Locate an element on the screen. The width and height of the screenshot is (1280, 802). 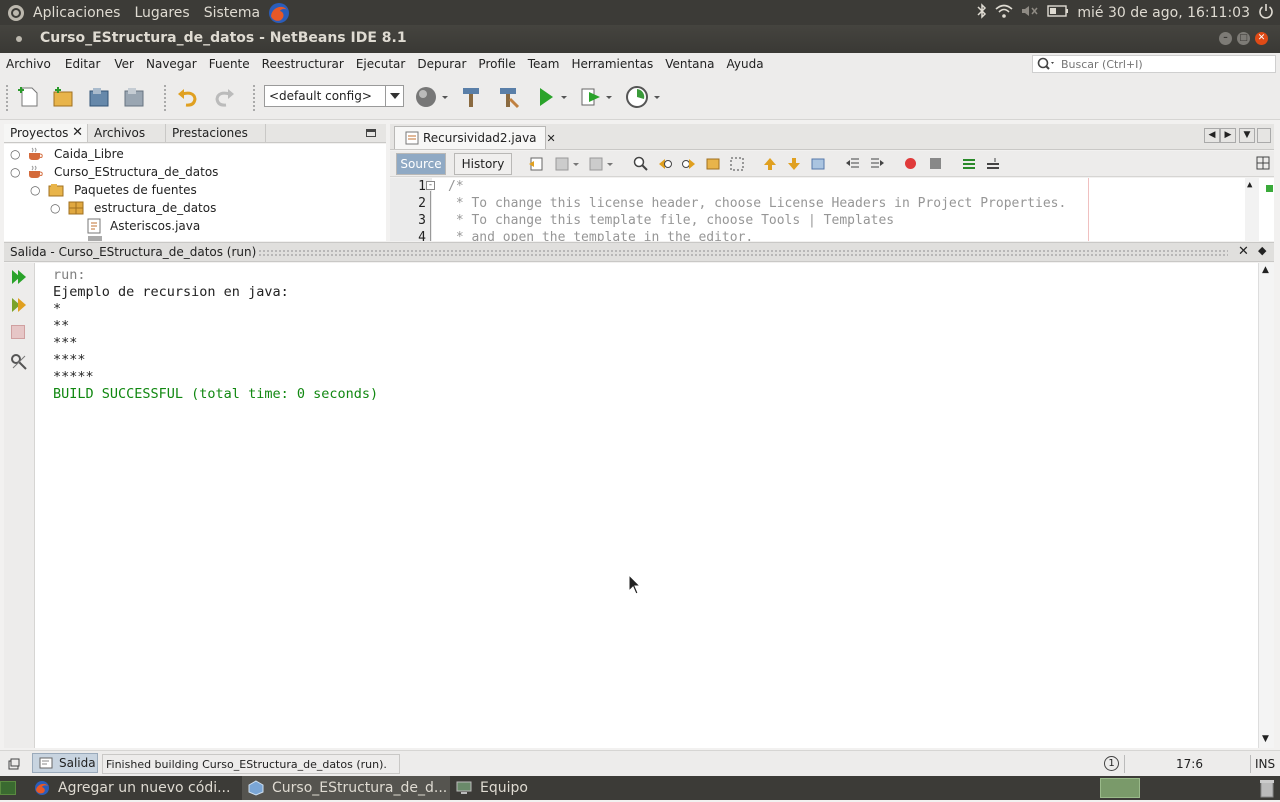
menu-sistema: Sistema is located at coordinates (232, 13).